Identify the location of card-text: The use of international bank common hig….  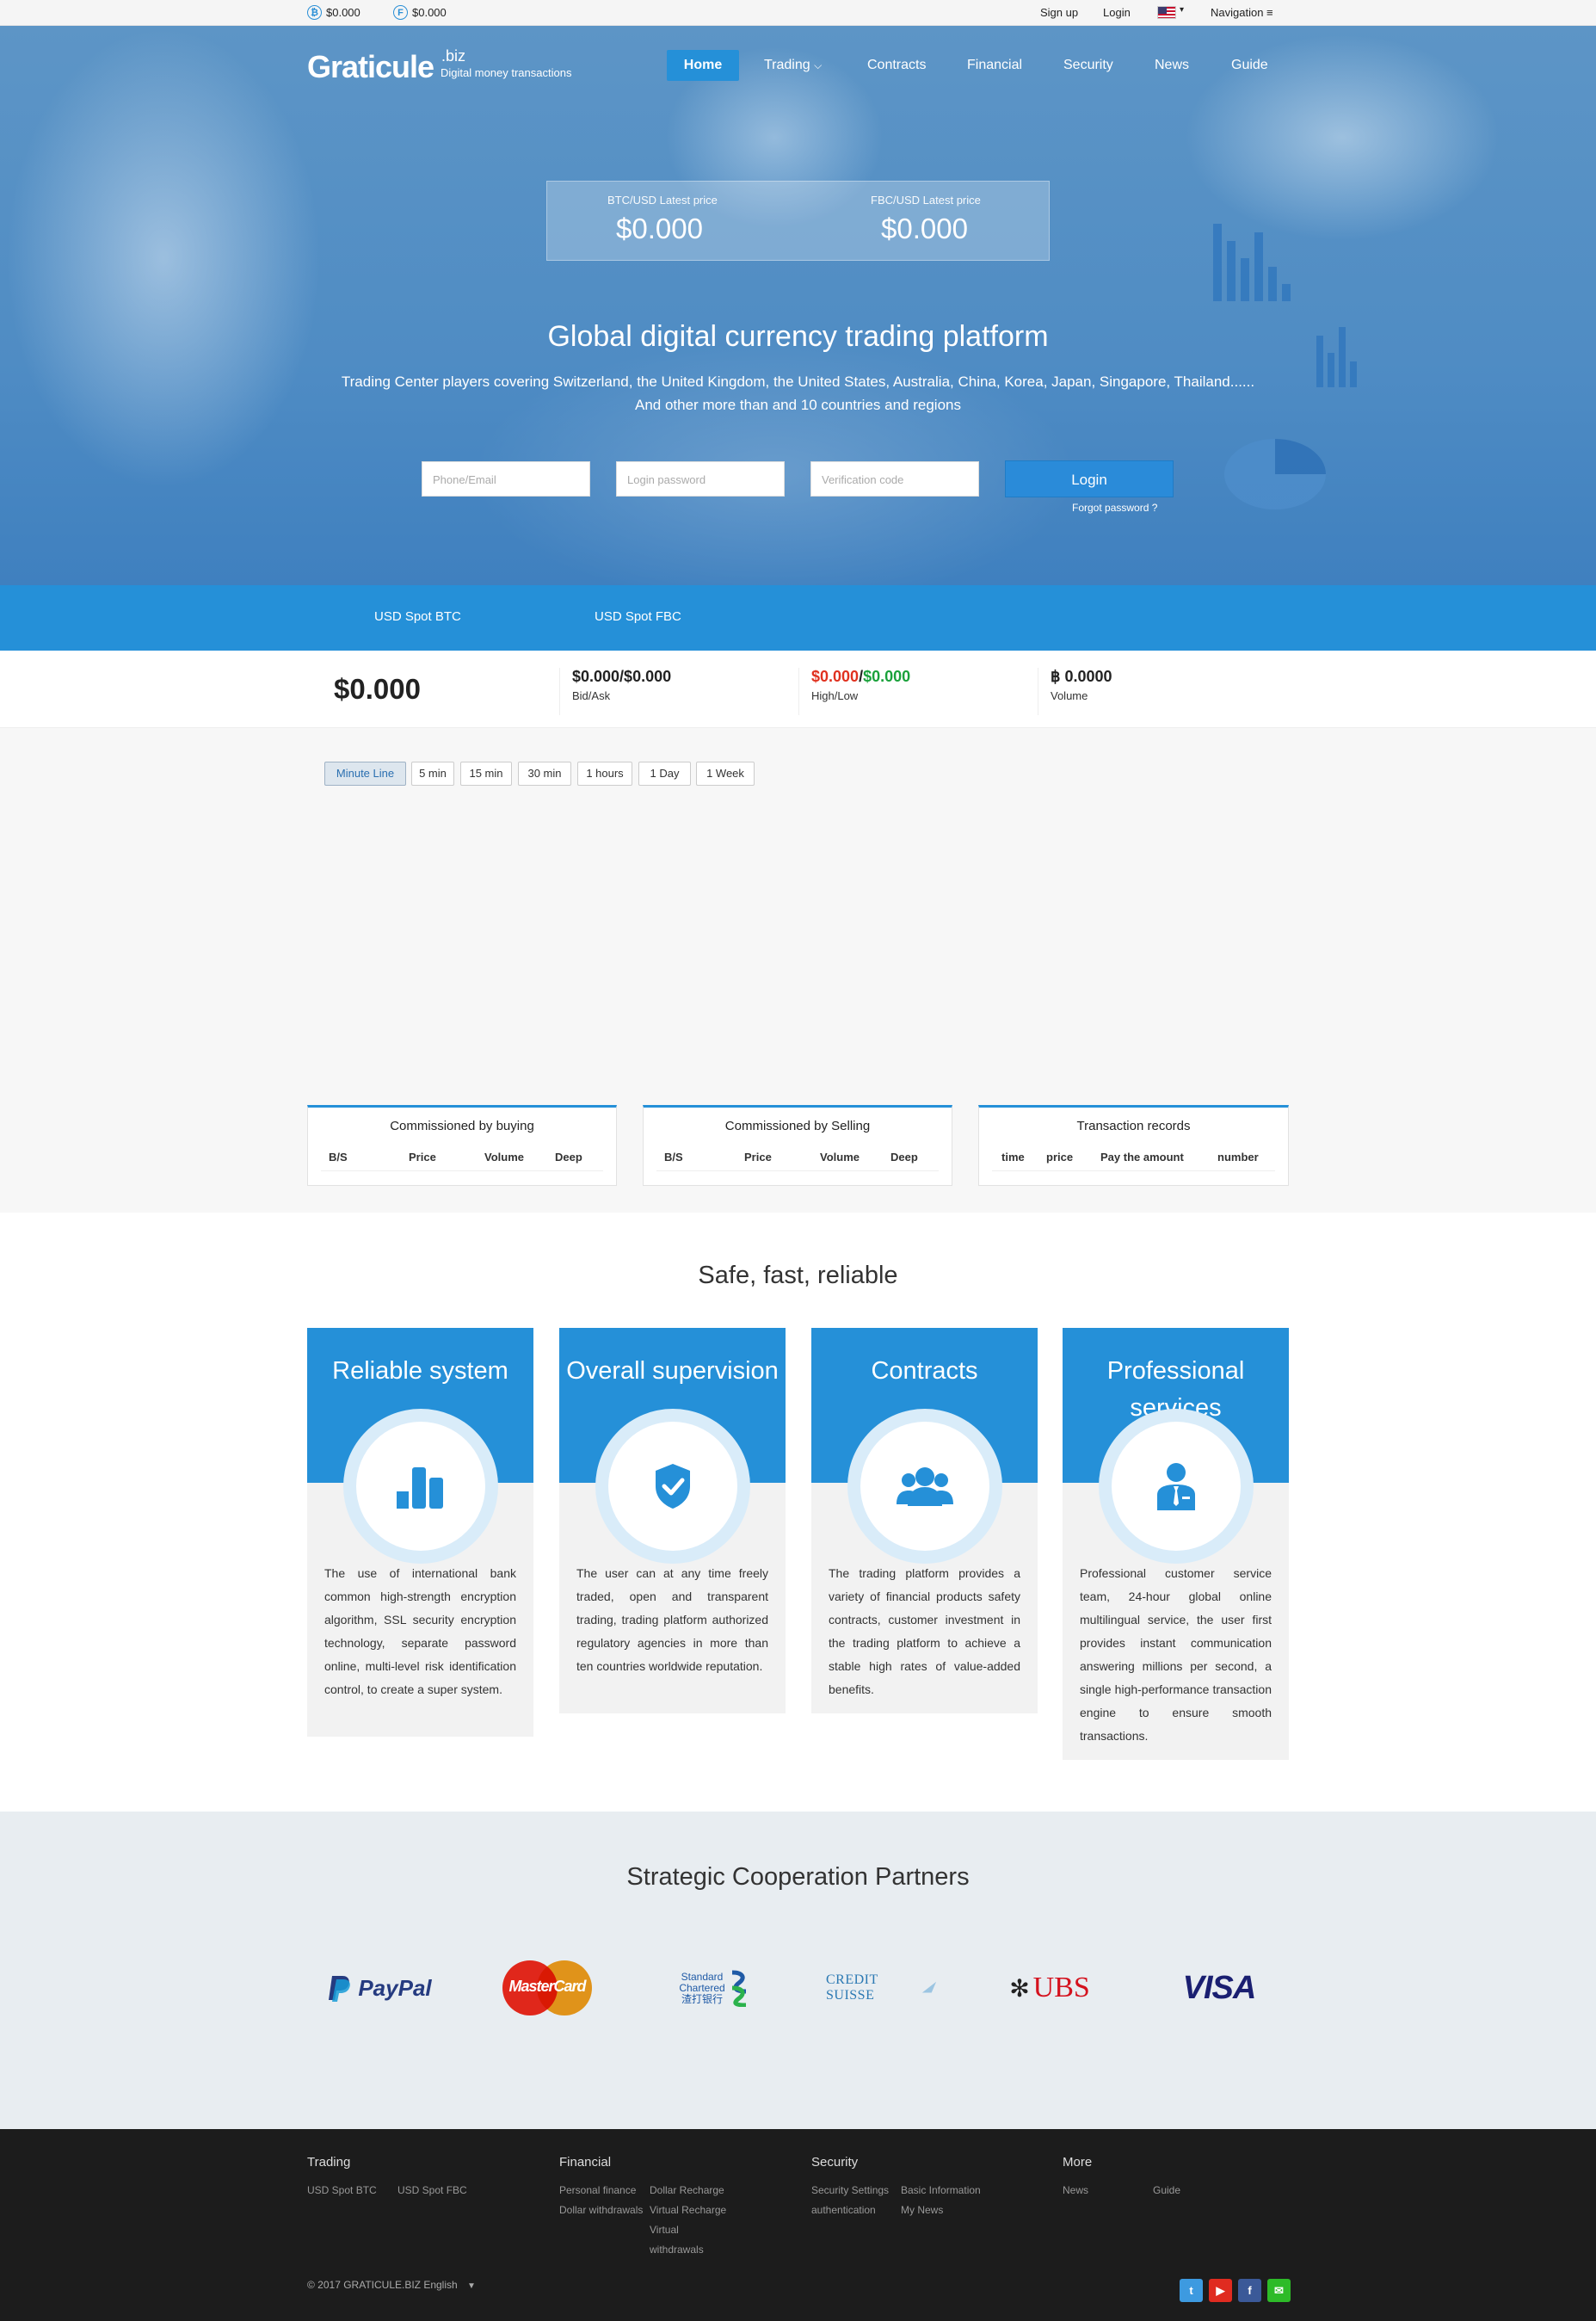
(420, 1631).